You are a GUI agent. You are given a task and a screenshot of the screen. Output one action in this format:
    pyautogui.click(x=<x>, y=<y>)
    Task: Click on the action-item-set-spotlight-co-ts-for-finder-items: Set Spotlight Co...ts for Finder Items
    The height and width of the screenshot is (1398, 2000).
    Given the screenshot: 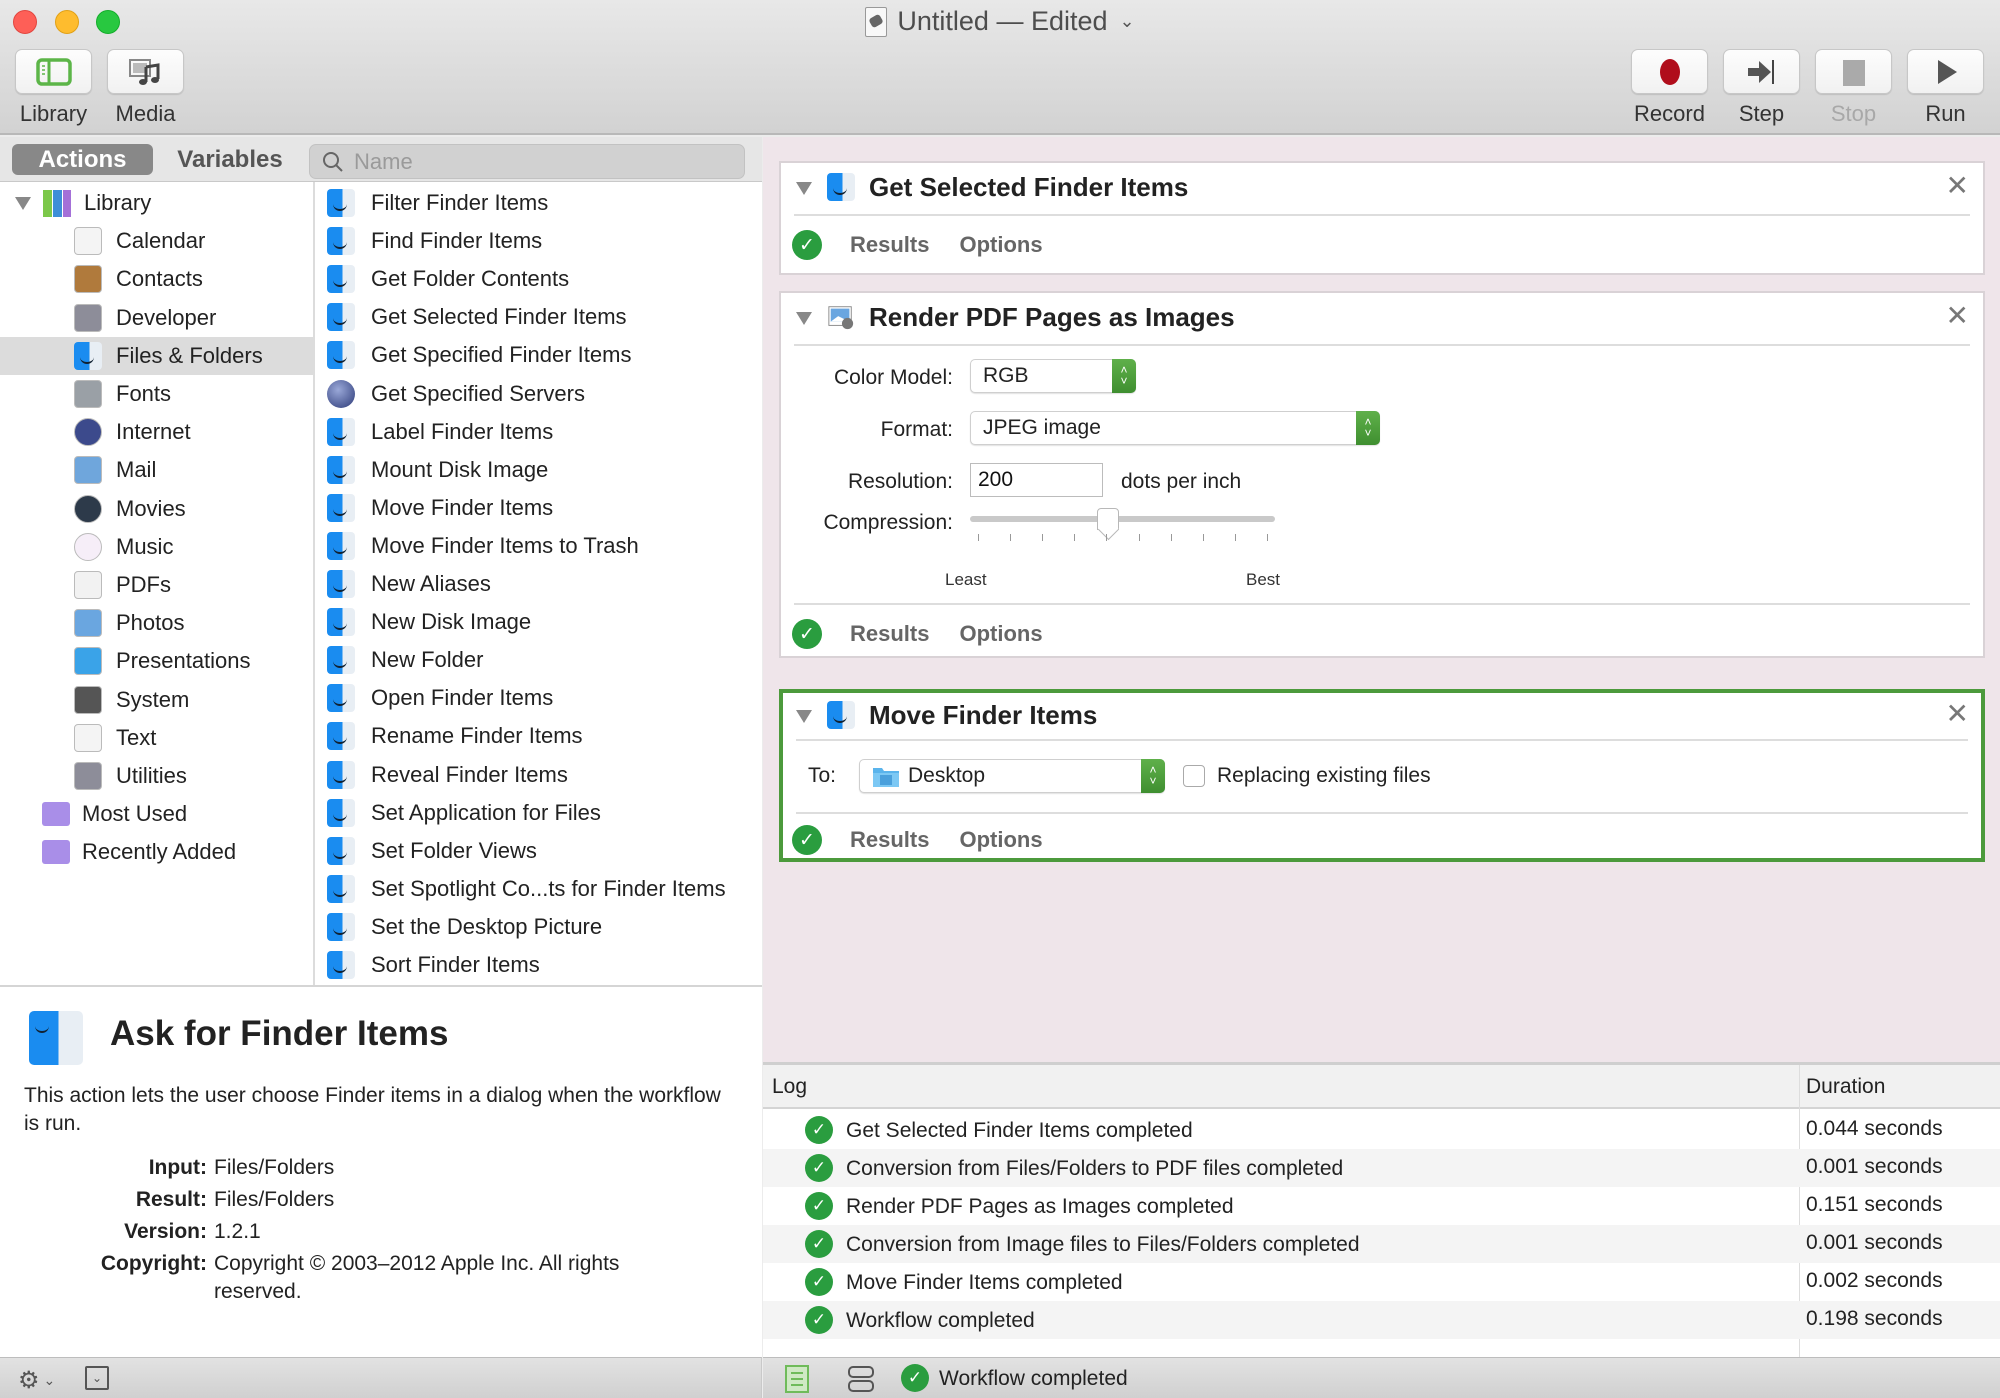 What is the action you would take?
    pyautogui.click(x=539, y=889)
    